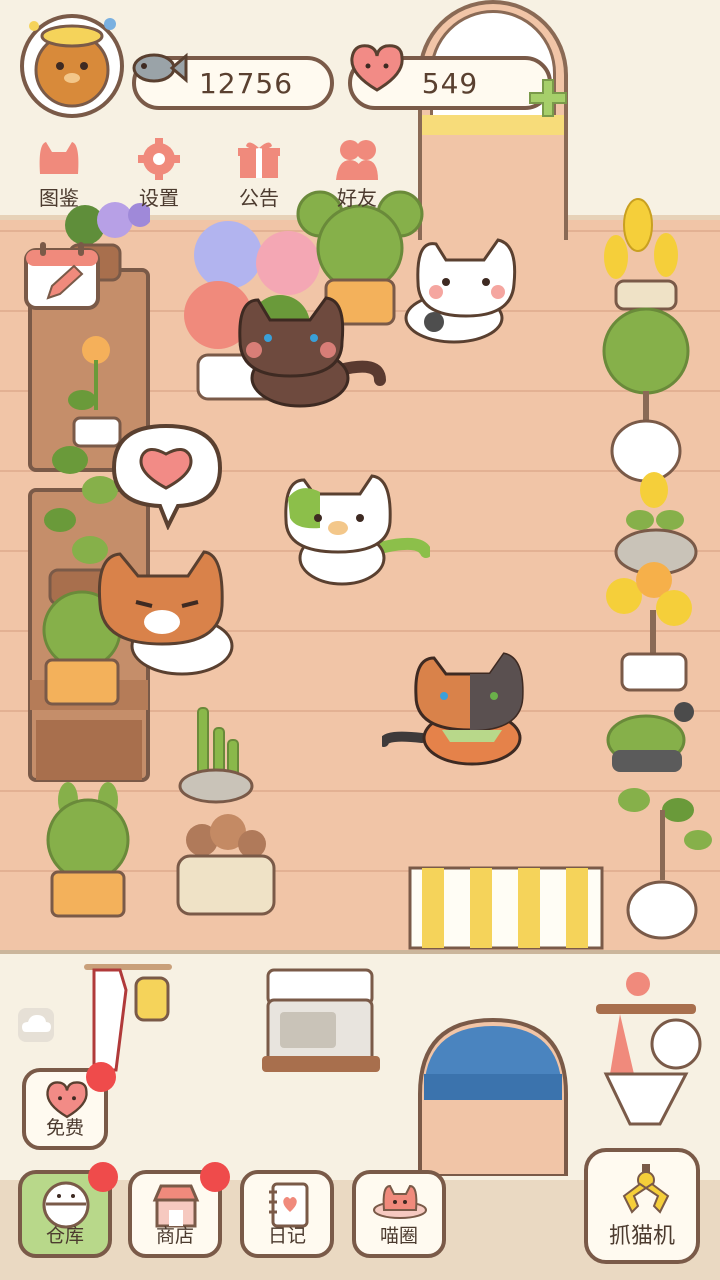  I want to click on heart-count: 549, so click(450, 83).